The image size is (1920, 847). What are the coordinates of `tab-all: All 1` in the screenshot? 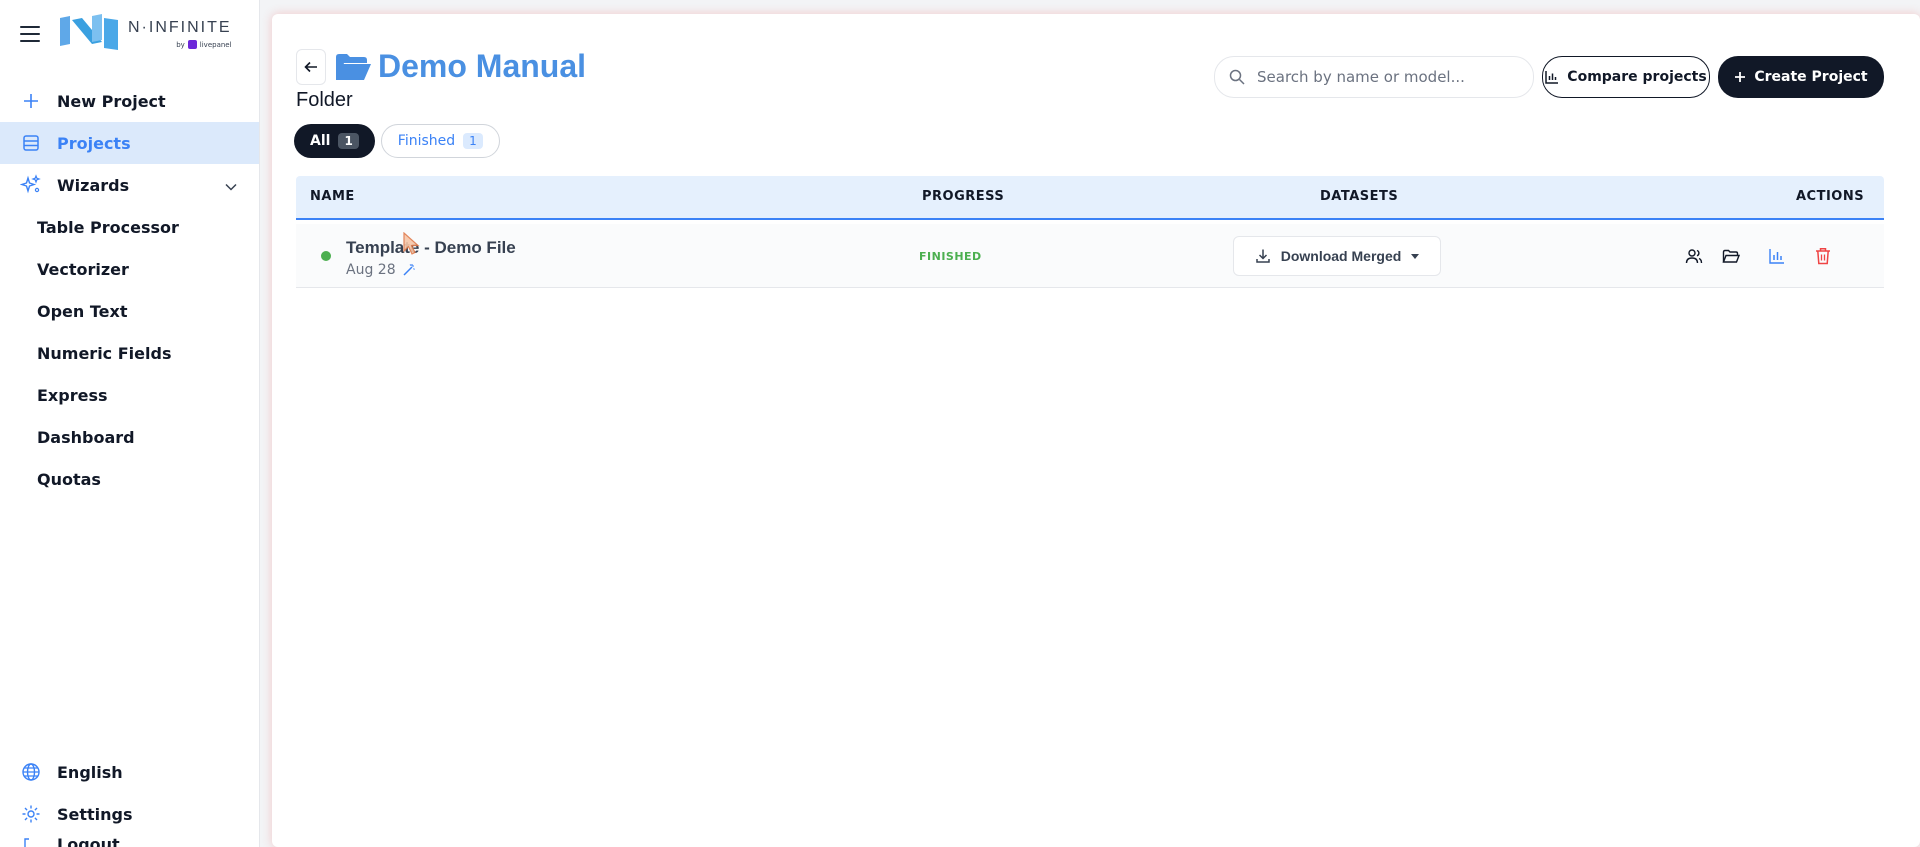 It's located at (334, 141).